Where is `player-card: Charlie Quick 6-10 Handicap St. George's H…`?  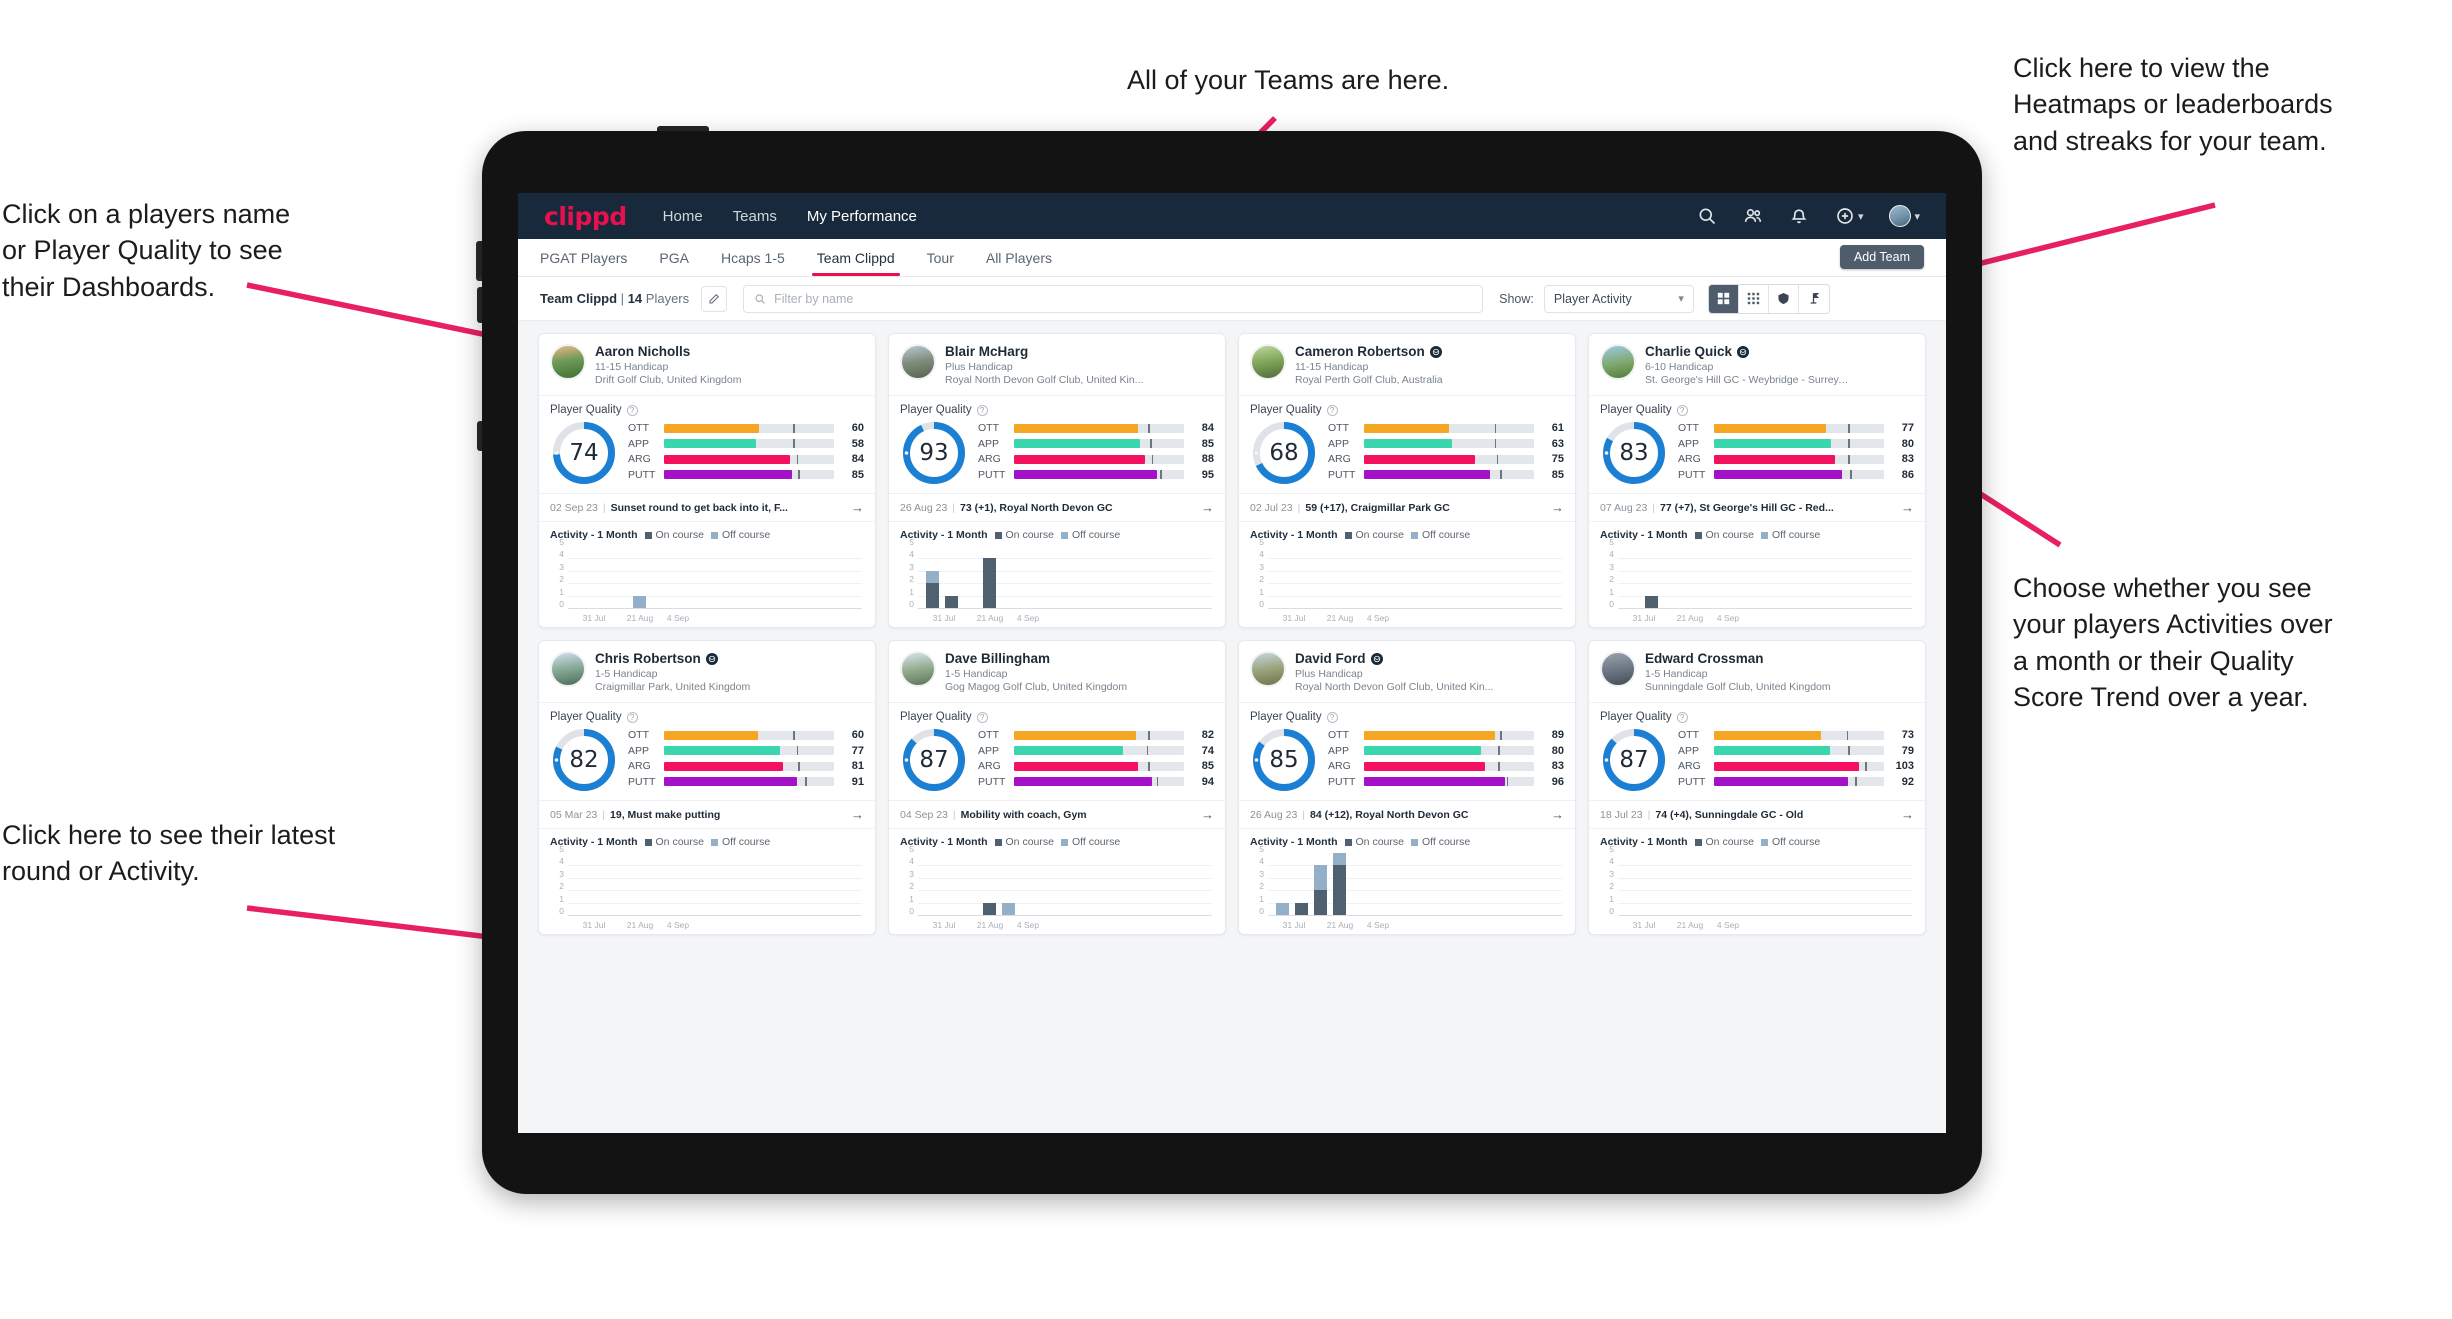 player-card: Charlie Quick 6-10 Handicap St. George's H… is located at coordinates (1757, 480).